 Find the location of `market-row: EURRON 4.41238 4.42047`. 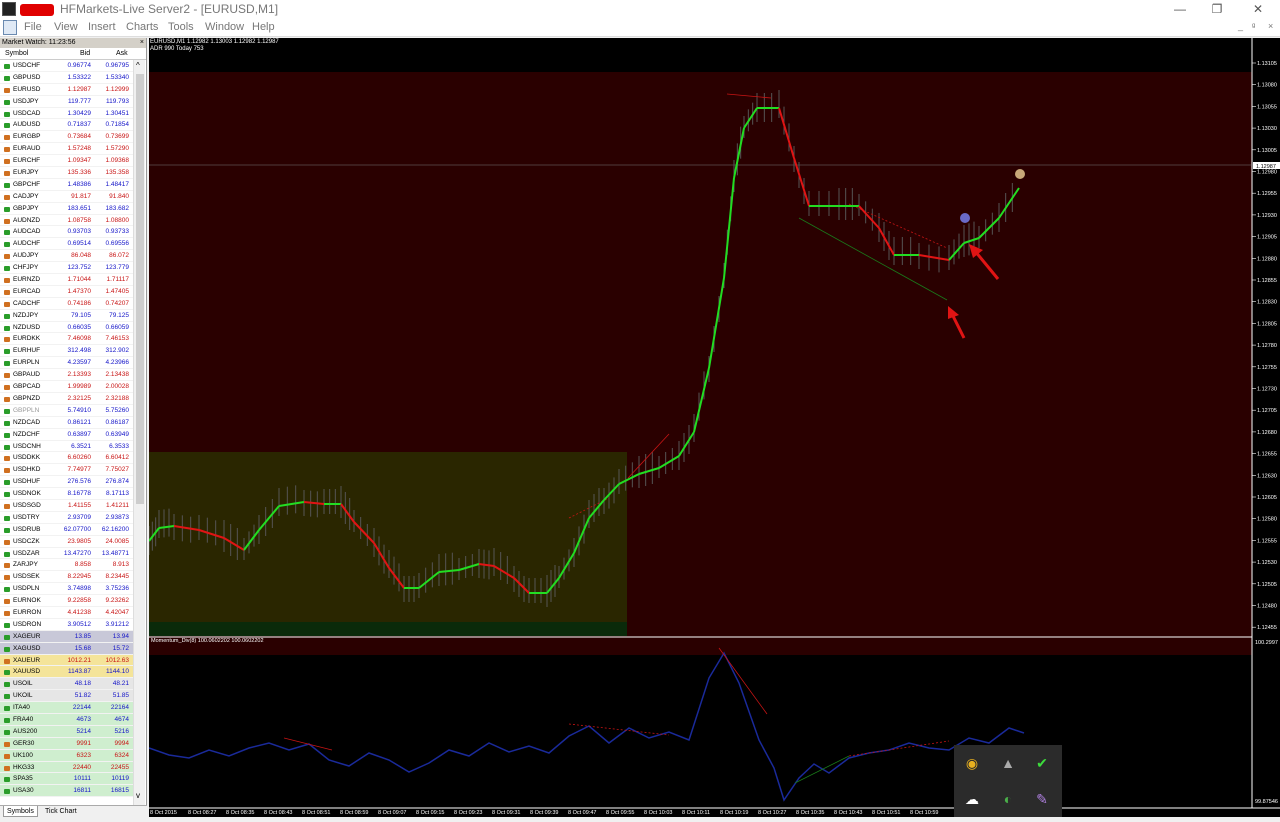

market-row: EURRON 4.41238 4.42047 is located at coordinates (66, 613).